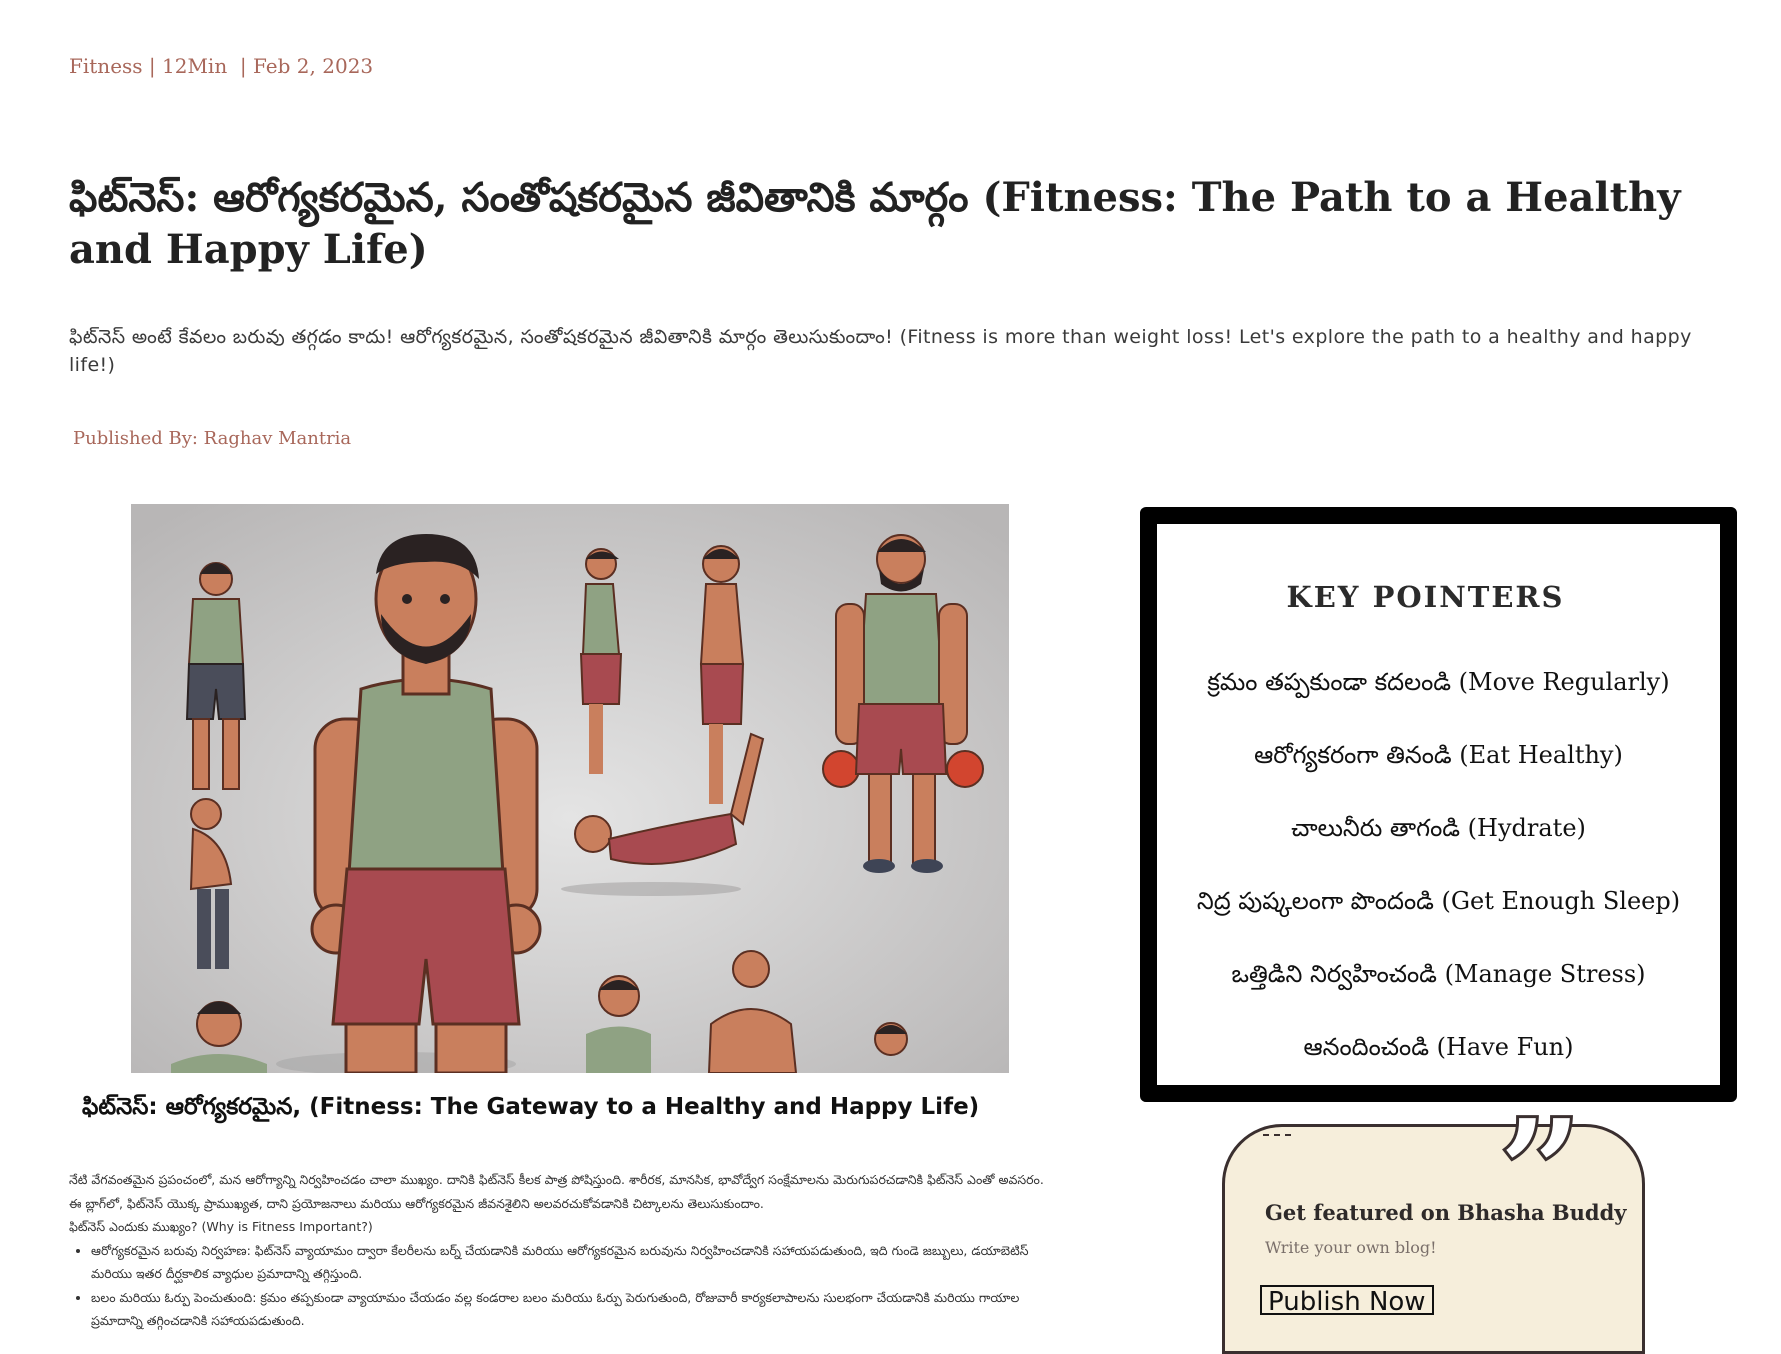  Describe the element at coordinates (1438, 1047) in the screenshot. I see `key-pointer-item: ఆనందించండి (Have Fun)` at that location.